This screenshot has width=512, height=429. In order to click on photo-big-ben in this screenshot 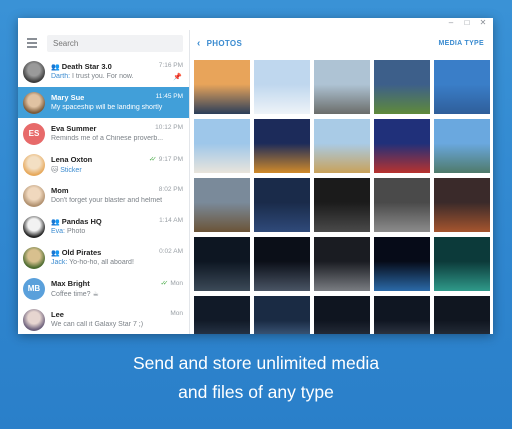, I will do `click(222, 205)`.